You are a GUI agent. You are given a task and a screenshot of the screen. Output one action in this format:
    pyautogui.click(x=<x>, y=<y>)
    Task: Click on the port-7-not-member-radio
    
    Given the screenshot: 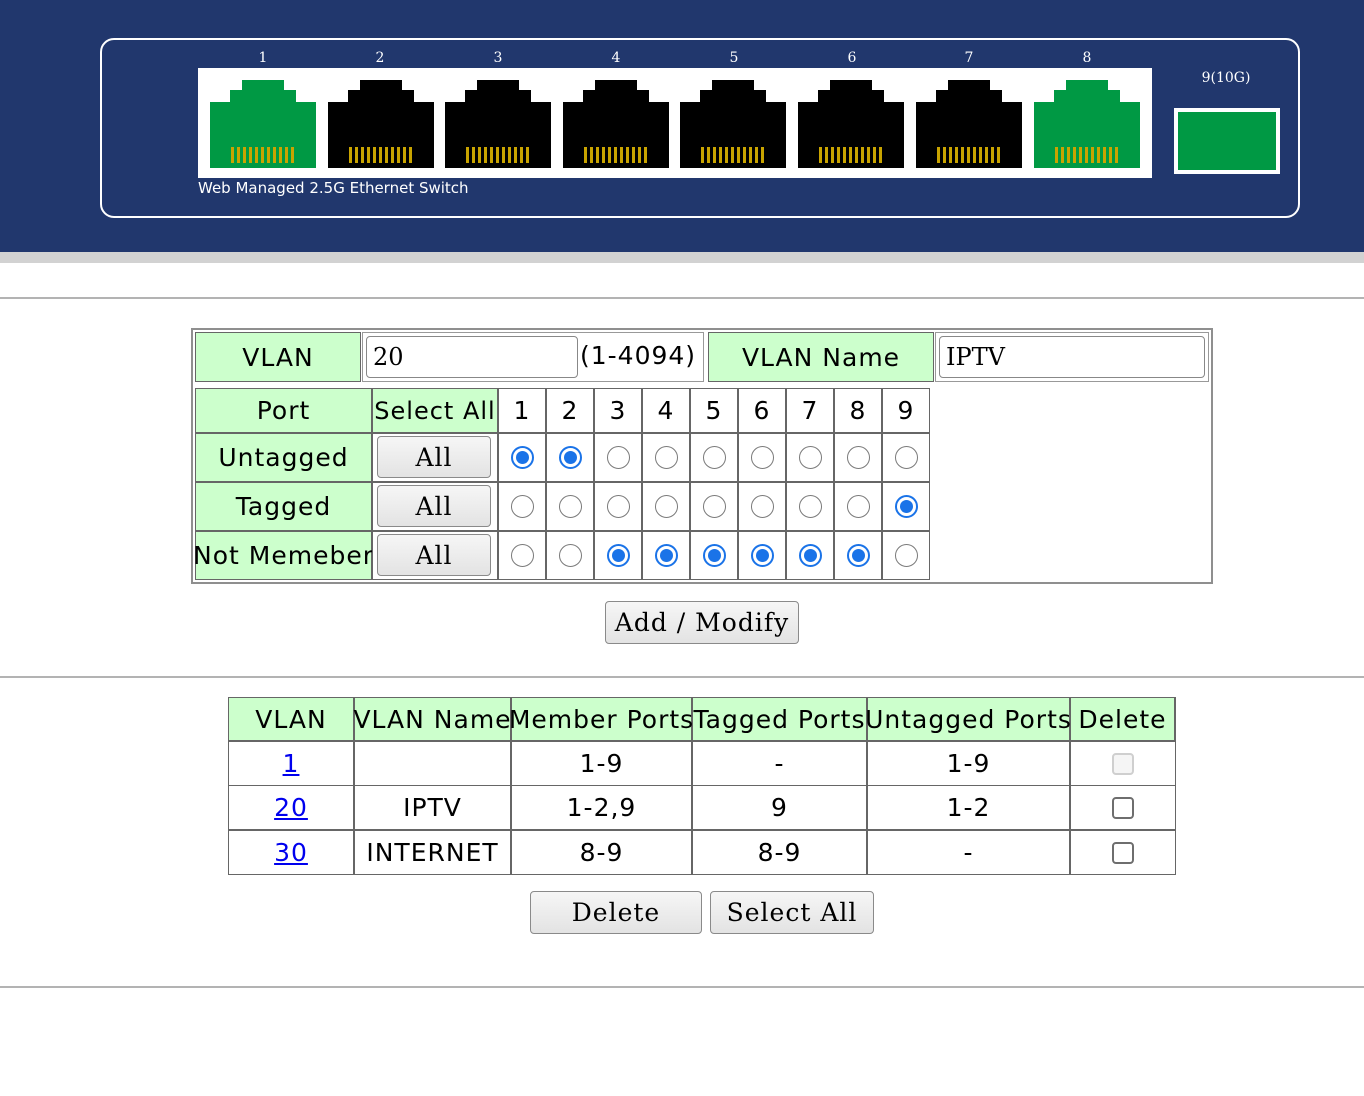 What is the action you would take?
    pyautogui.click(x=810, y=555)
    